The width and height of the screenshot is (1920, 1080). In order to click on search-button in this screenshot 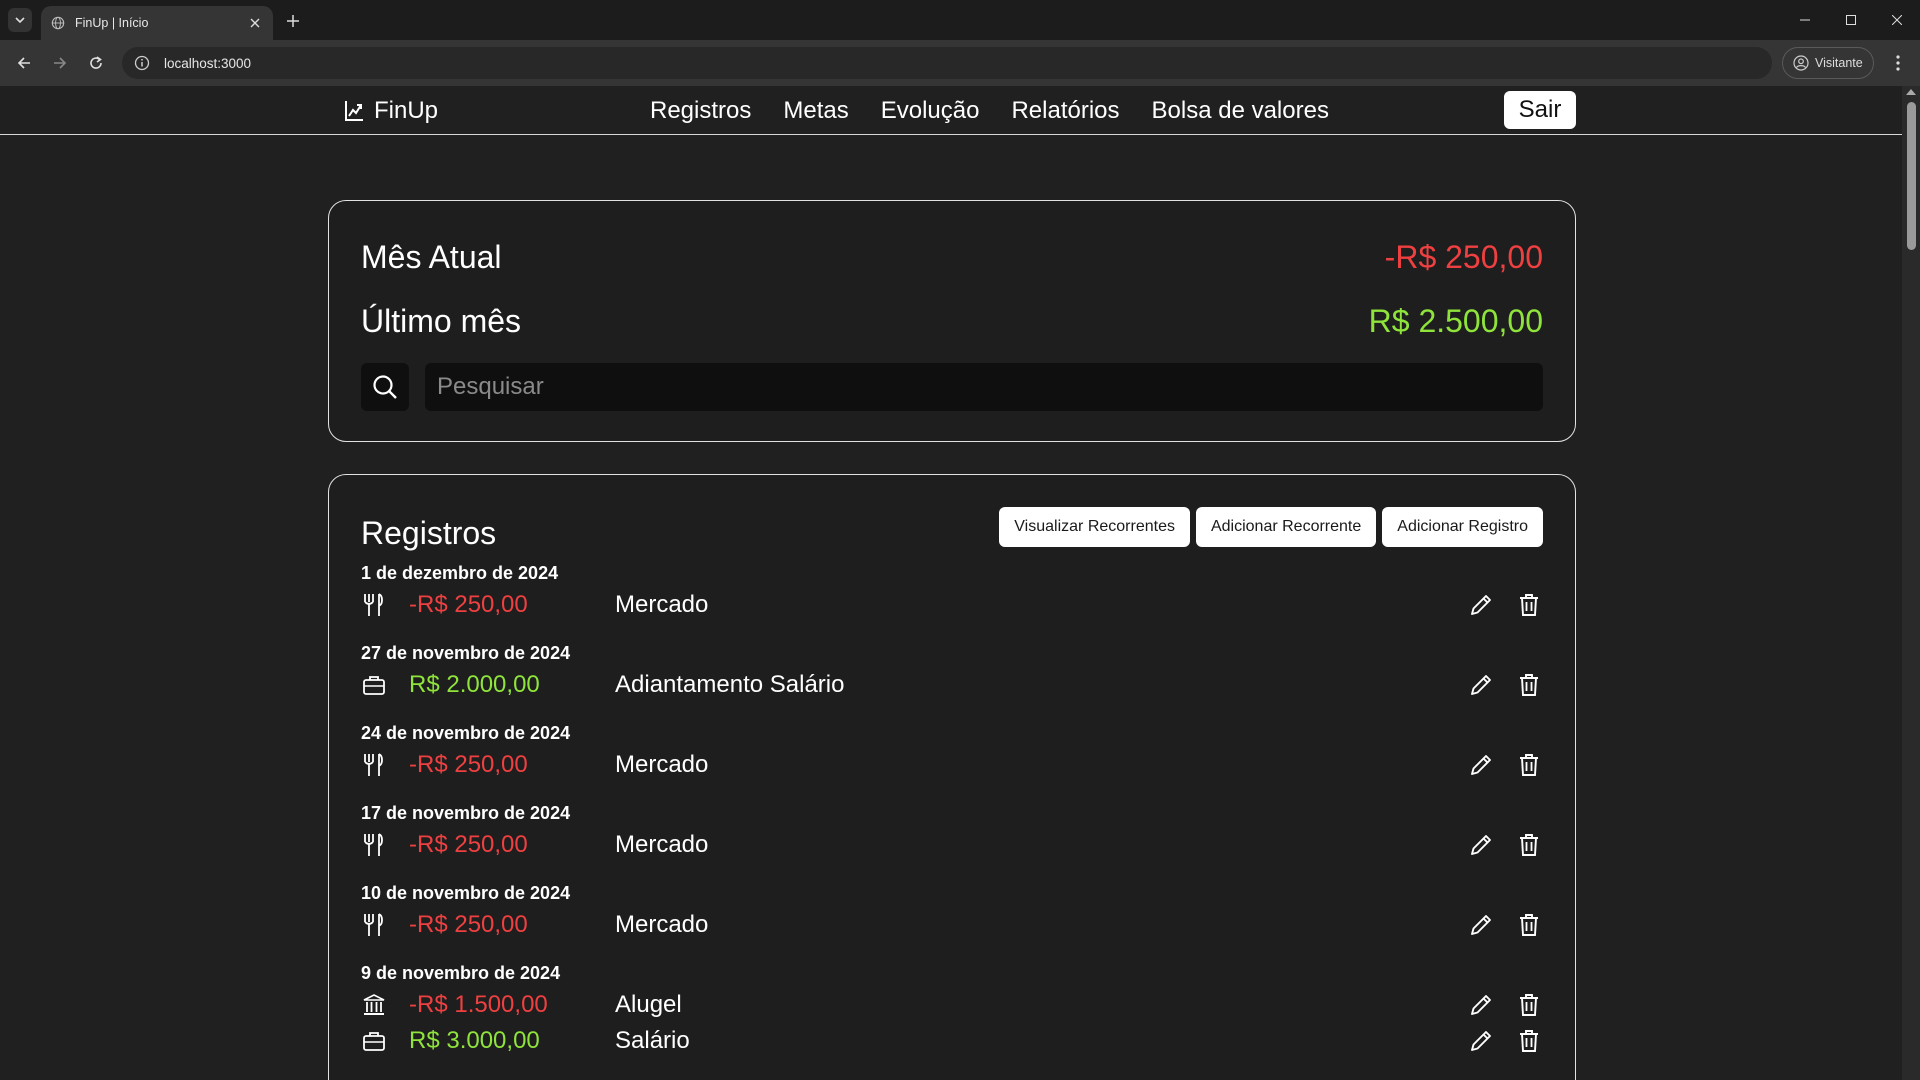, I will do `click(385, 387)`.